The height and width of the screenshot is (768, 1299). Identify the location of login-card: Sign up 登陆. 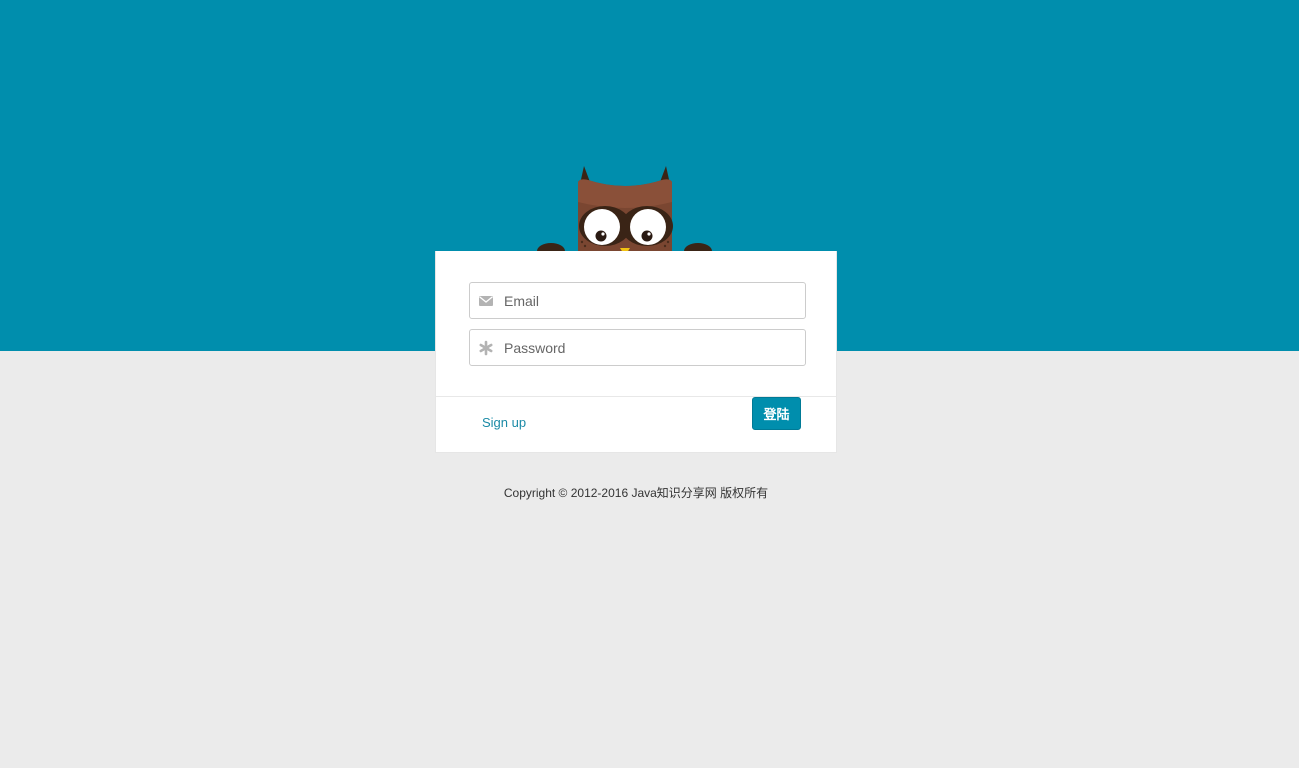
(636, 352).